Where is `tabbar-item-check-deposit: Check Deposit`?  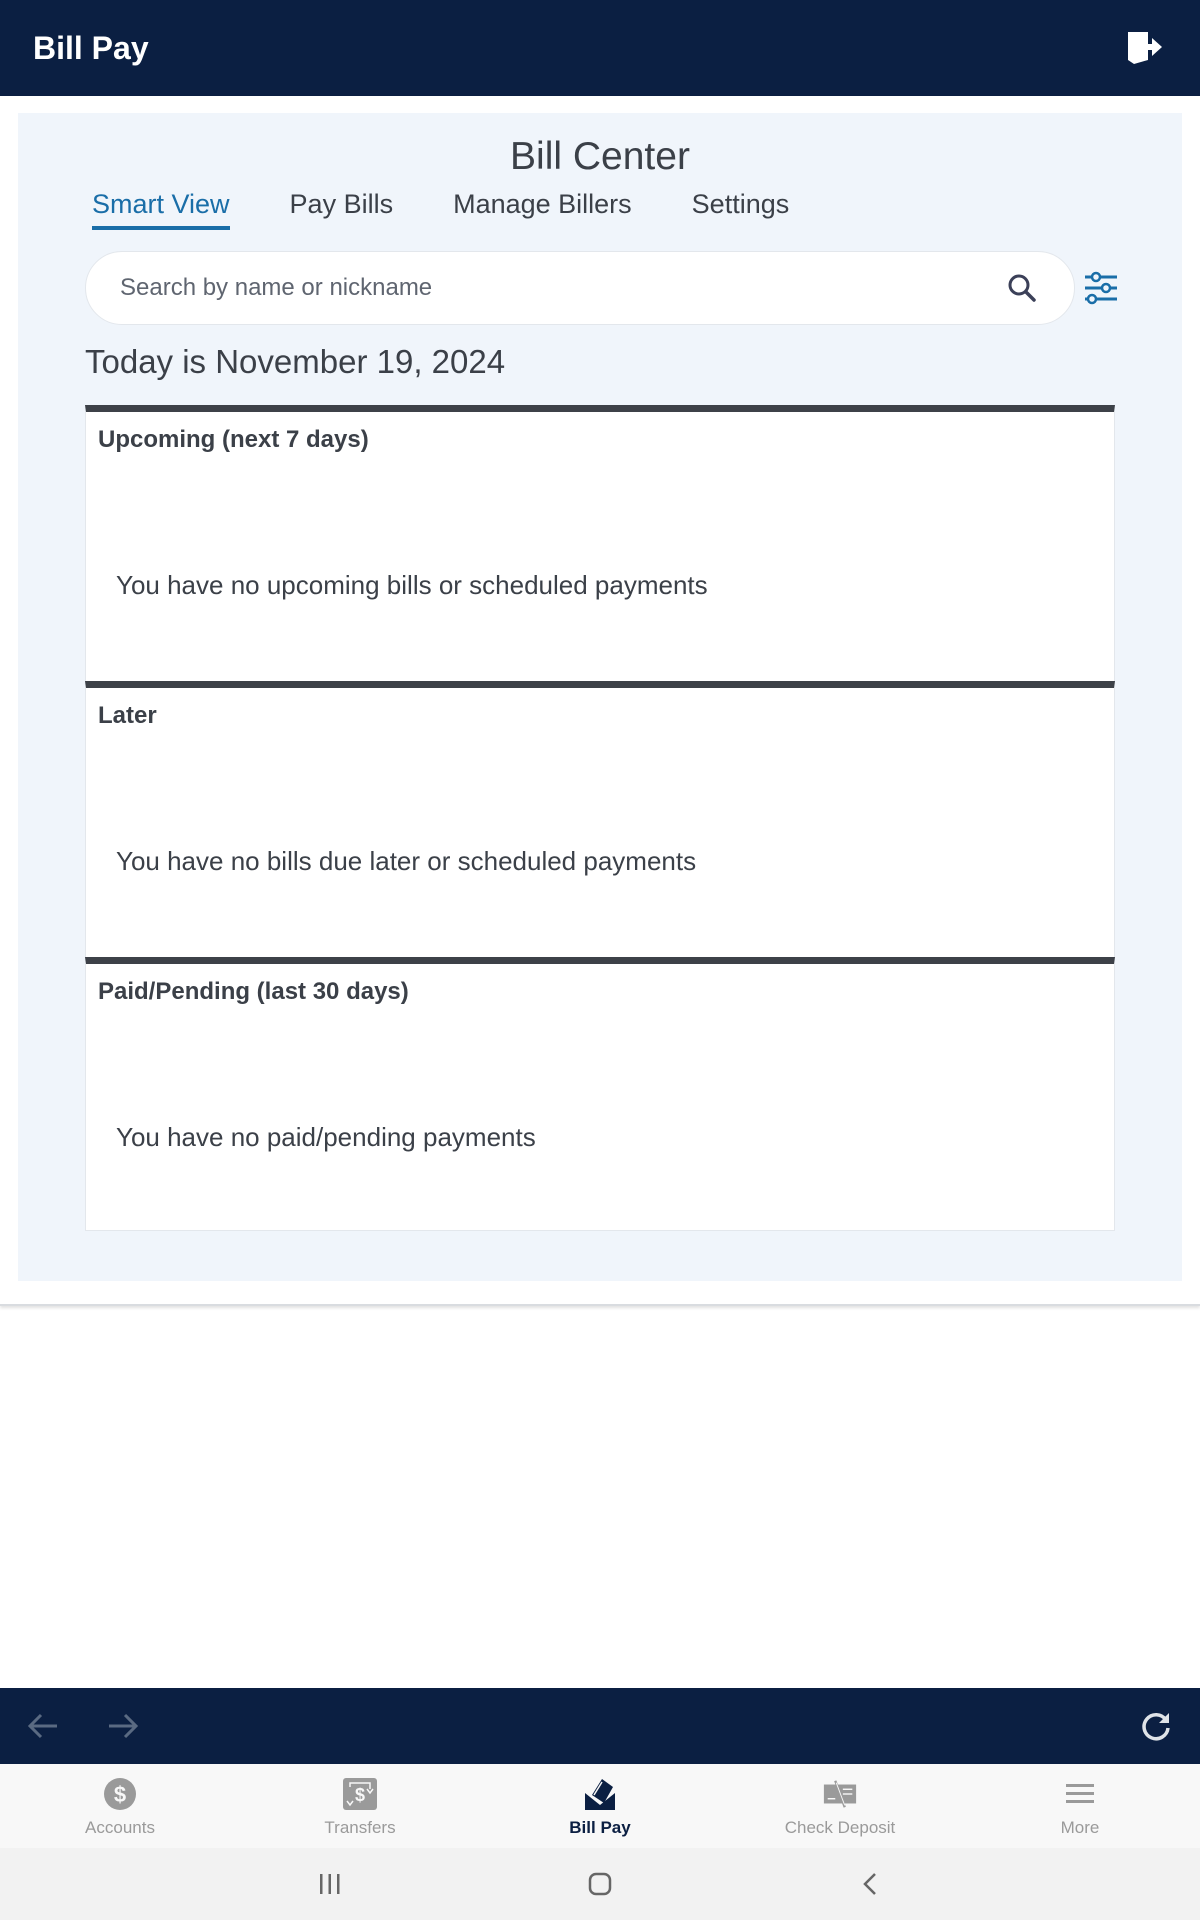
tabbar-item-check-deposit: Check Deposit is located at coordinates (840, 1806).